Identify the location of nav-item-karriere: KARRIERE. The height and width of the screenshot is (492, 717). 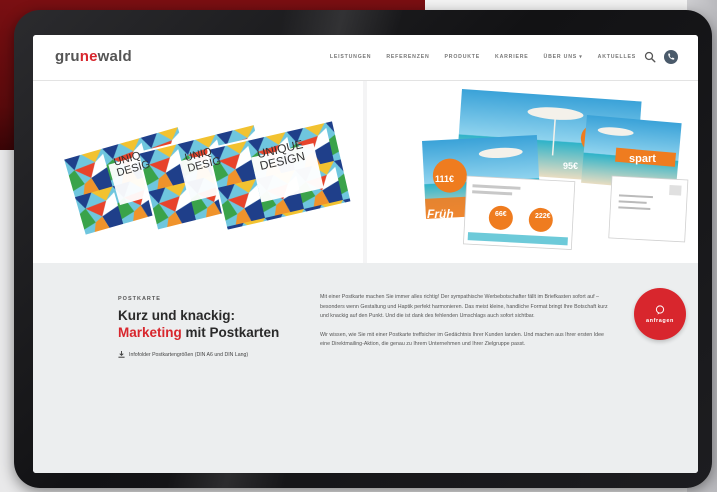
(512, 57).